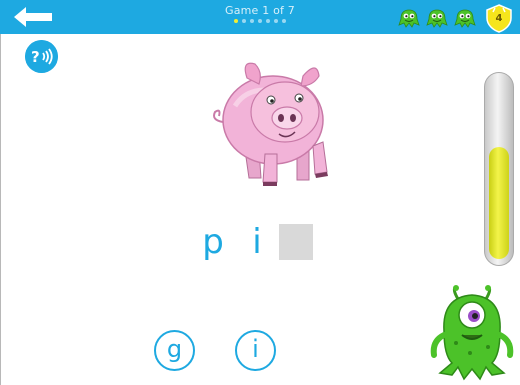 The image size is (520, 385). What do you see at coordinates (270, 124) in the screenshot?
I see `pig-picture` at bounding box center [270, 124].